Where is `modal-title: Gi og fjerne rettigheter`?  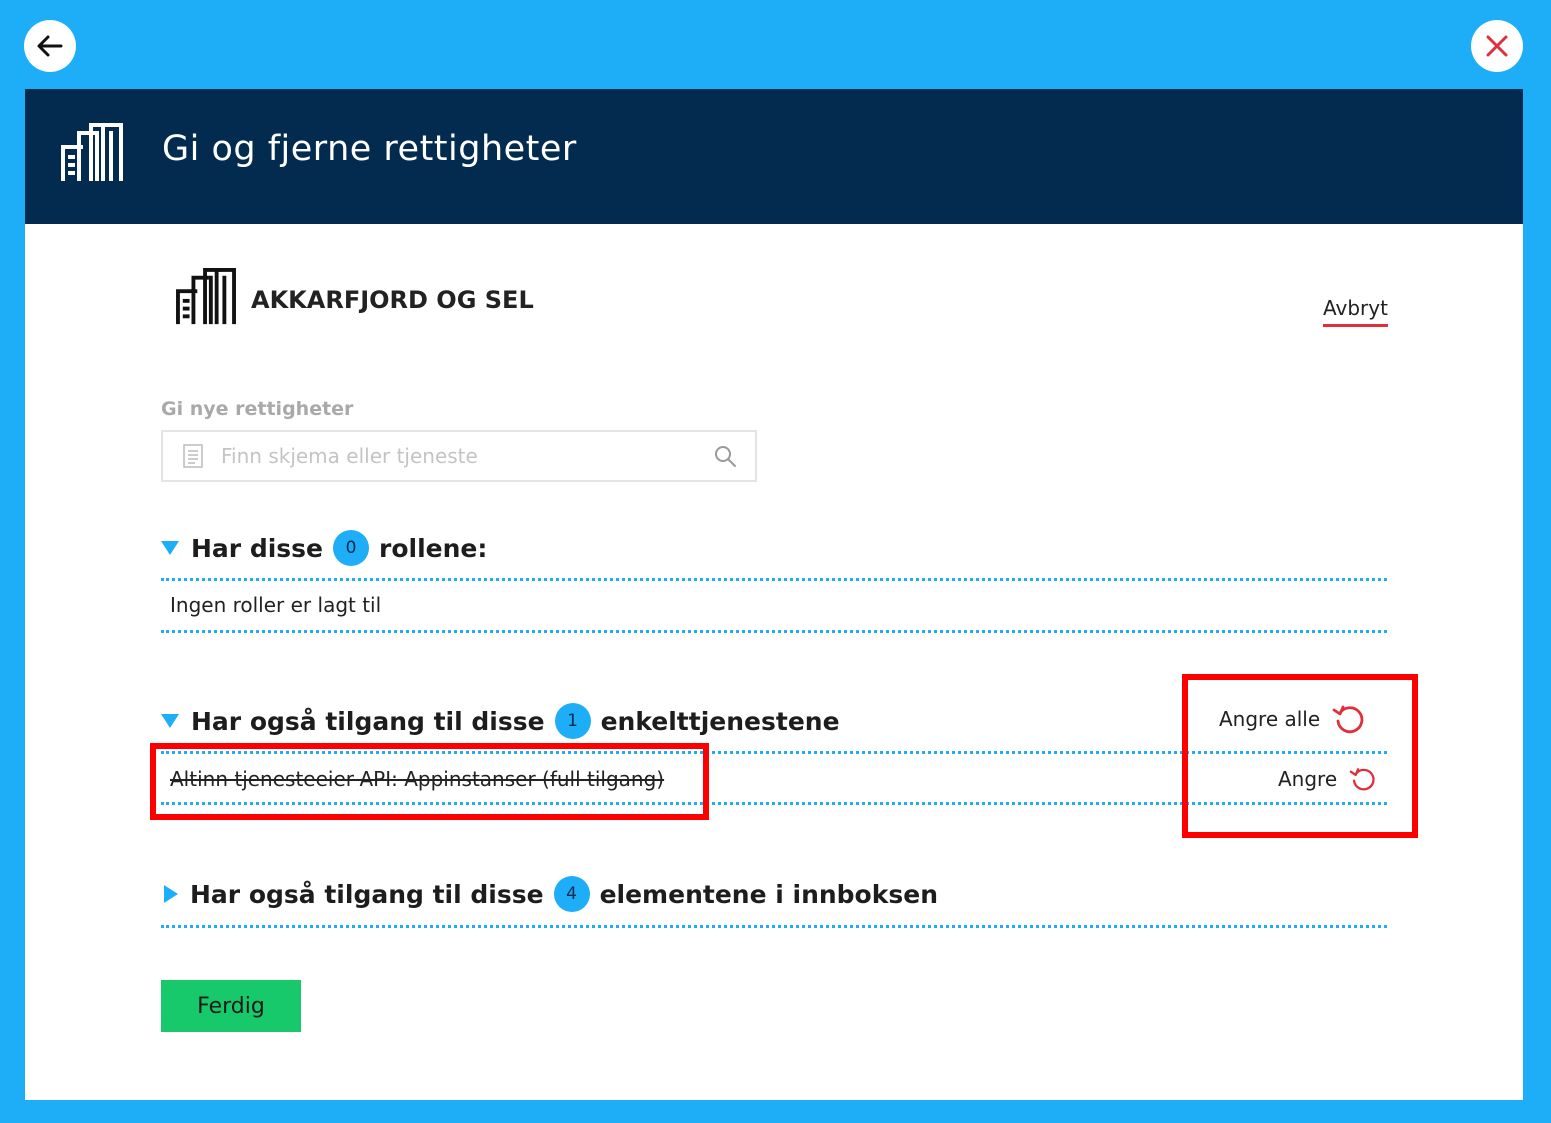
modal-title: Gi og fjerne rettigheter is located at coordinates (369, 149).